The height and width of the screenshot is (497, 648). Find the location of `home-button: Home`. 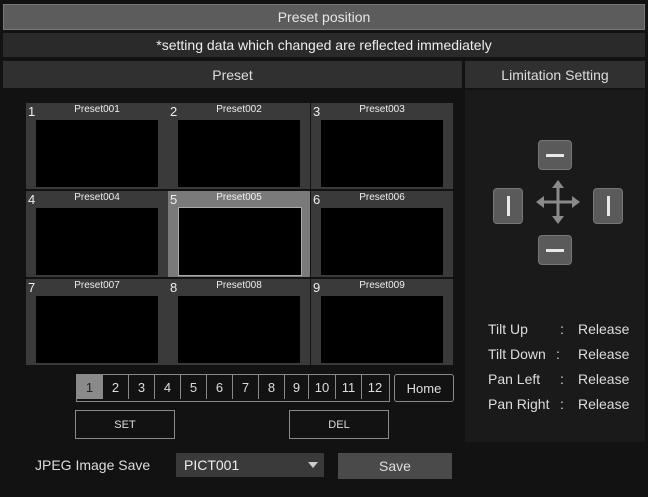

home-button: Home is located at coordinates (424, 388).